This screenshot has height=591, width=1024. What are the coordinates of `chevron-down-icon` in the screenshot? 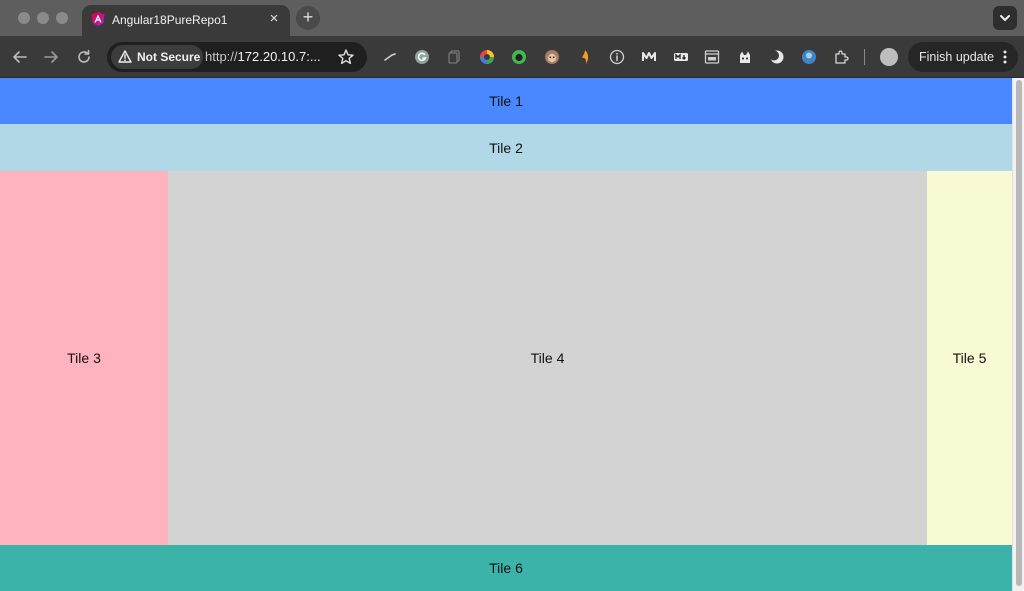 It's located at (1005, 18).